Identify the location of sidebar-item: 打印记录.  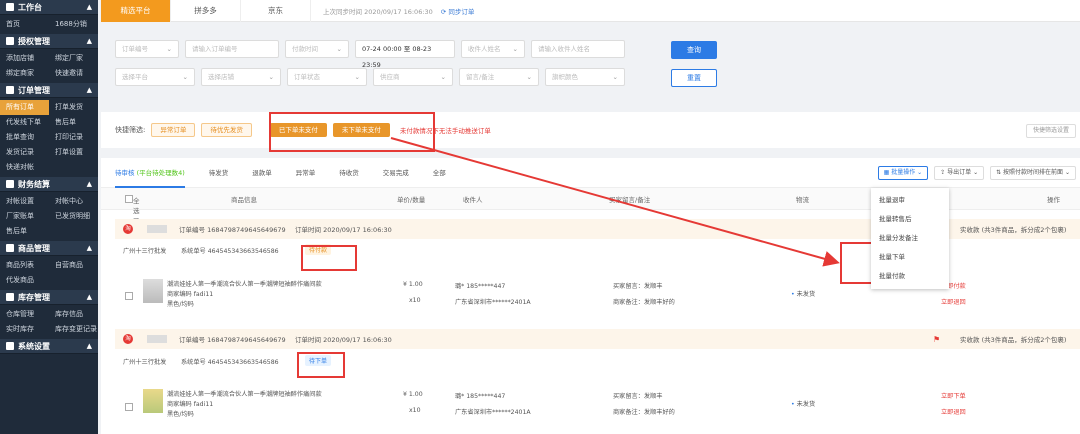
(73, 137).